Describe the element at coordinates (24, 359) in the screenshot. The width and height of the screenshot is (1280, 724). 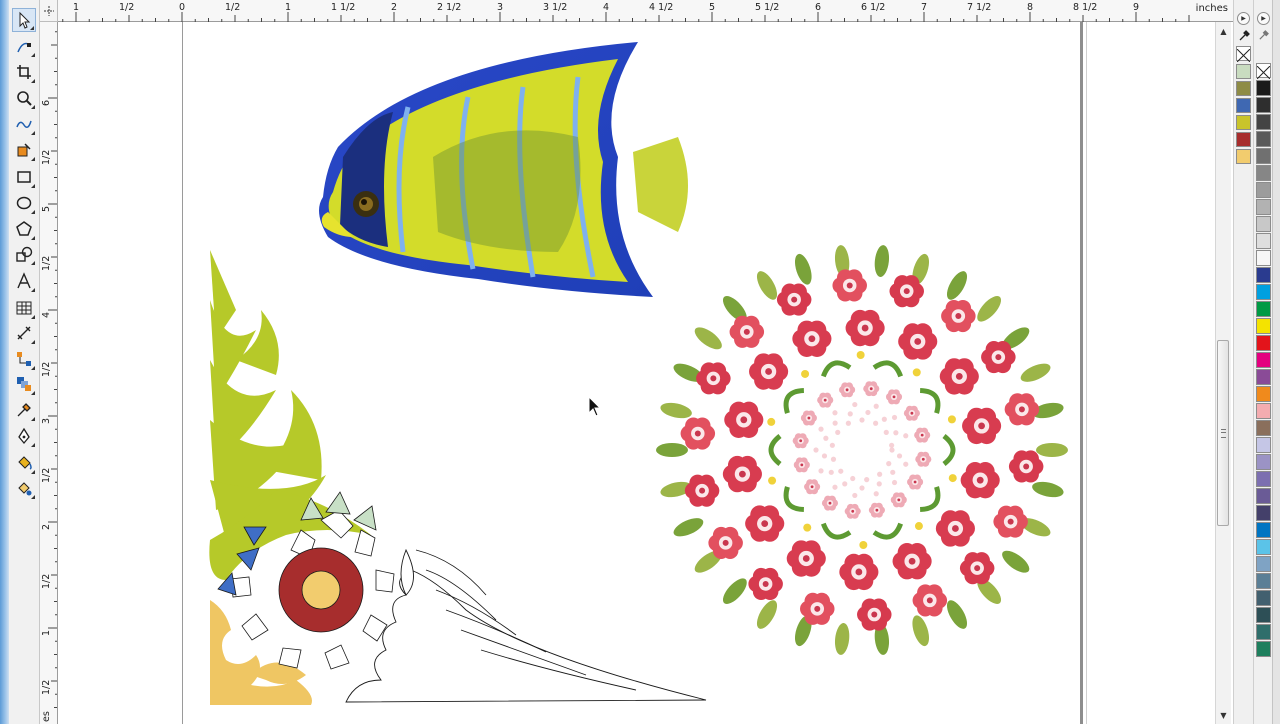
I see `connector-tool` at that location.